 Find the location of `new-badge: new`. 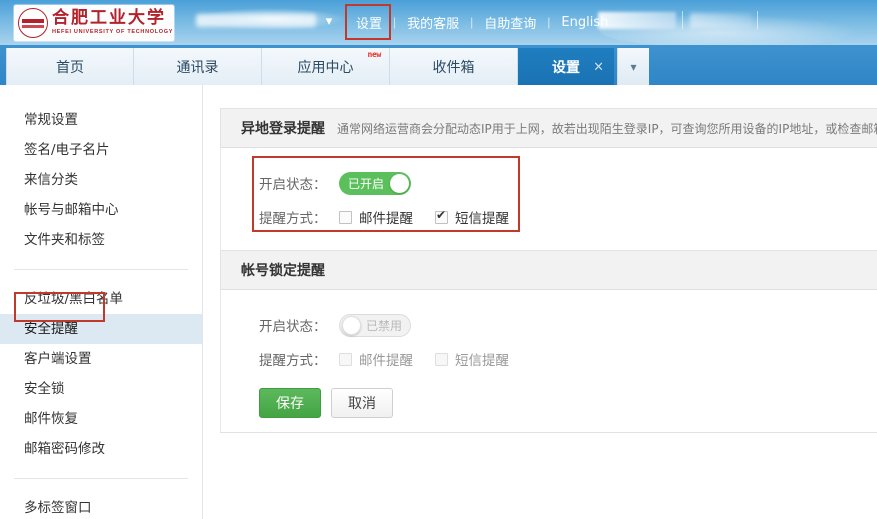

new-badge: new is located at coordinates (374, 54).